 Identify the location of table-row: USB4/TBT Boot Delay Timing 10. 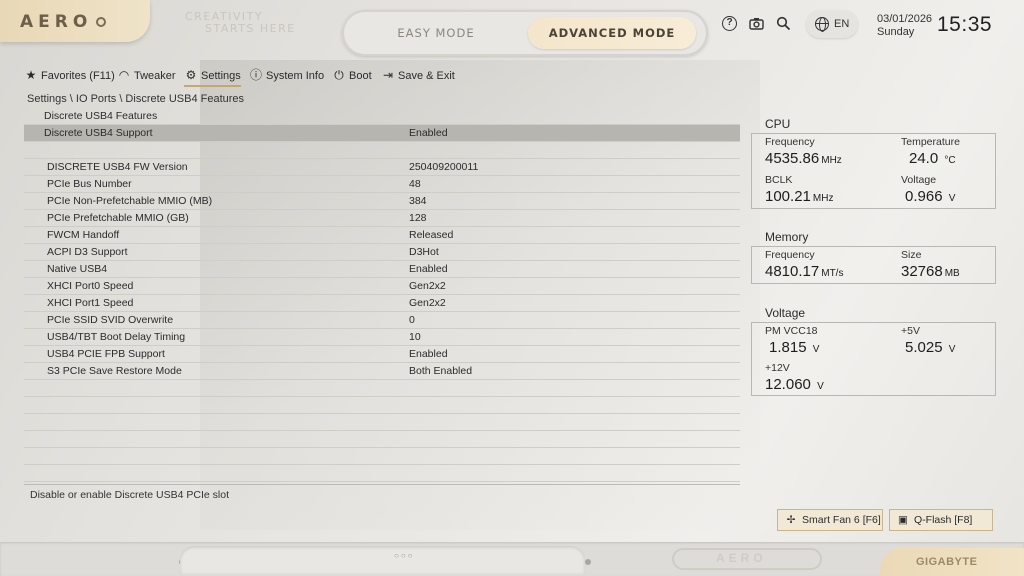
(382, 337).